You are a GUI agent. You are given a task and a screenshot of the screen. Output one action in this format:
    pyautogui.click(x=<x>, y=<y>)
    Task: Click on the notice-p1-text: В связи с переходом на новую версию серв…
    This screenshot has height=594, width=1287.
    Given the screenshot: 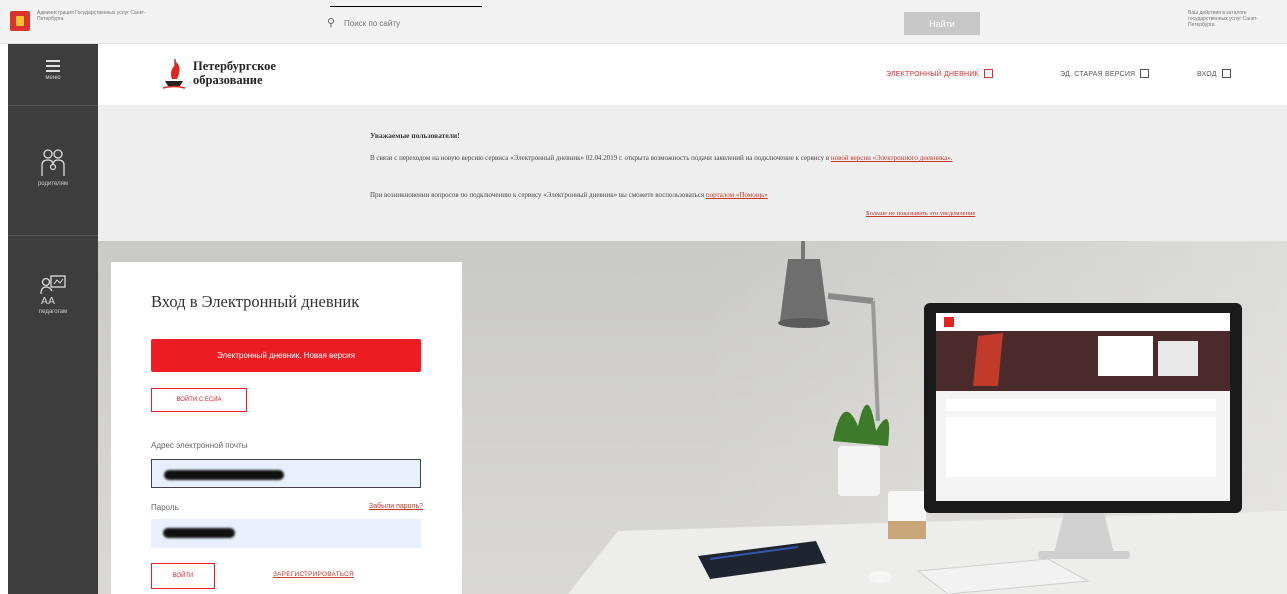 What is the action you would take?
    pyautogui.click(x=600, y=158)
    